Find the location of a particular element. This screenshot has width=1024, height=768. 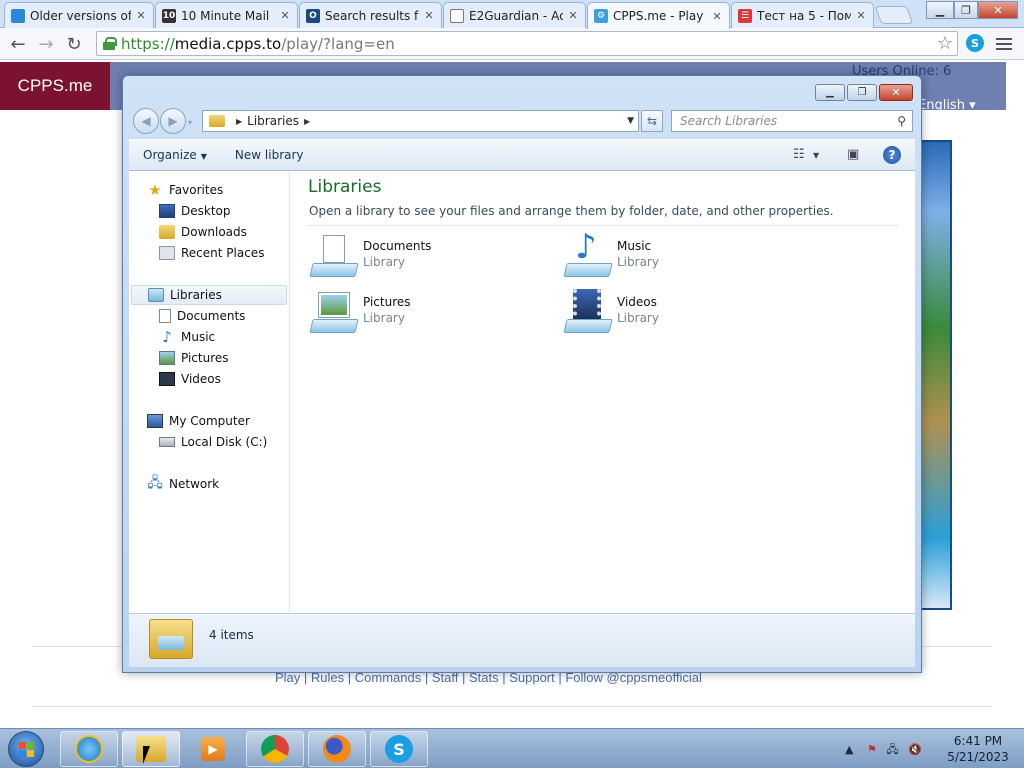

recent-places-icon is located at coordinates (167, 253).